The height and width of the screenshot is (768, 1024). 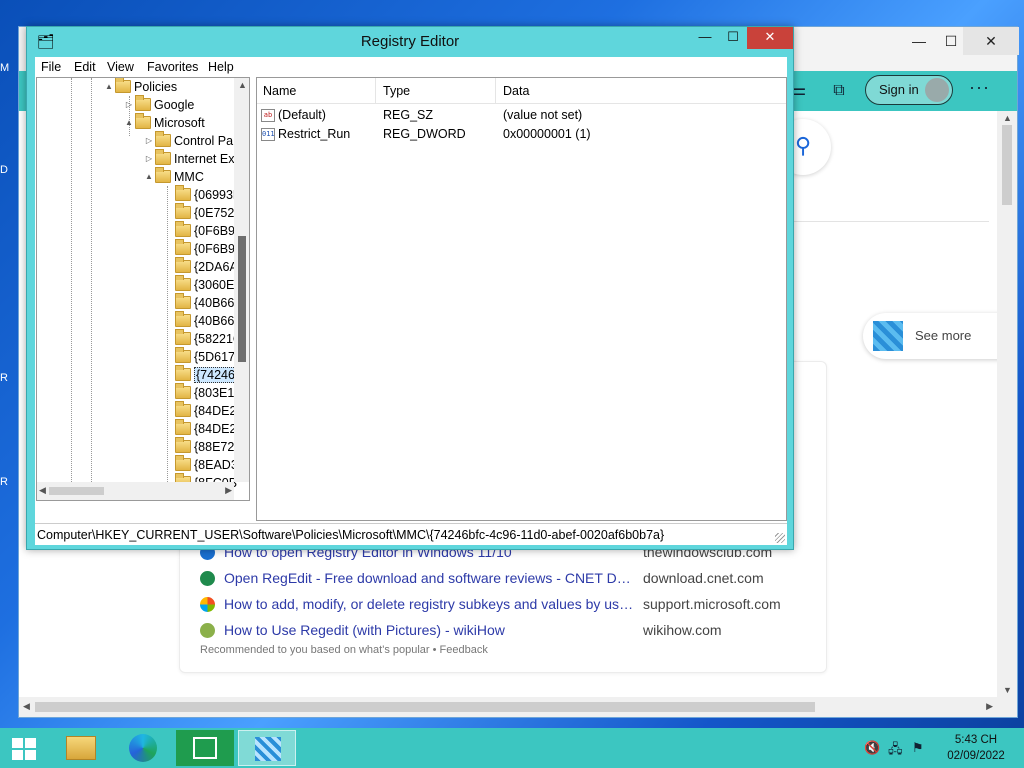 I want to click on taskbar-registry-editor, so click(x=267, y=748).